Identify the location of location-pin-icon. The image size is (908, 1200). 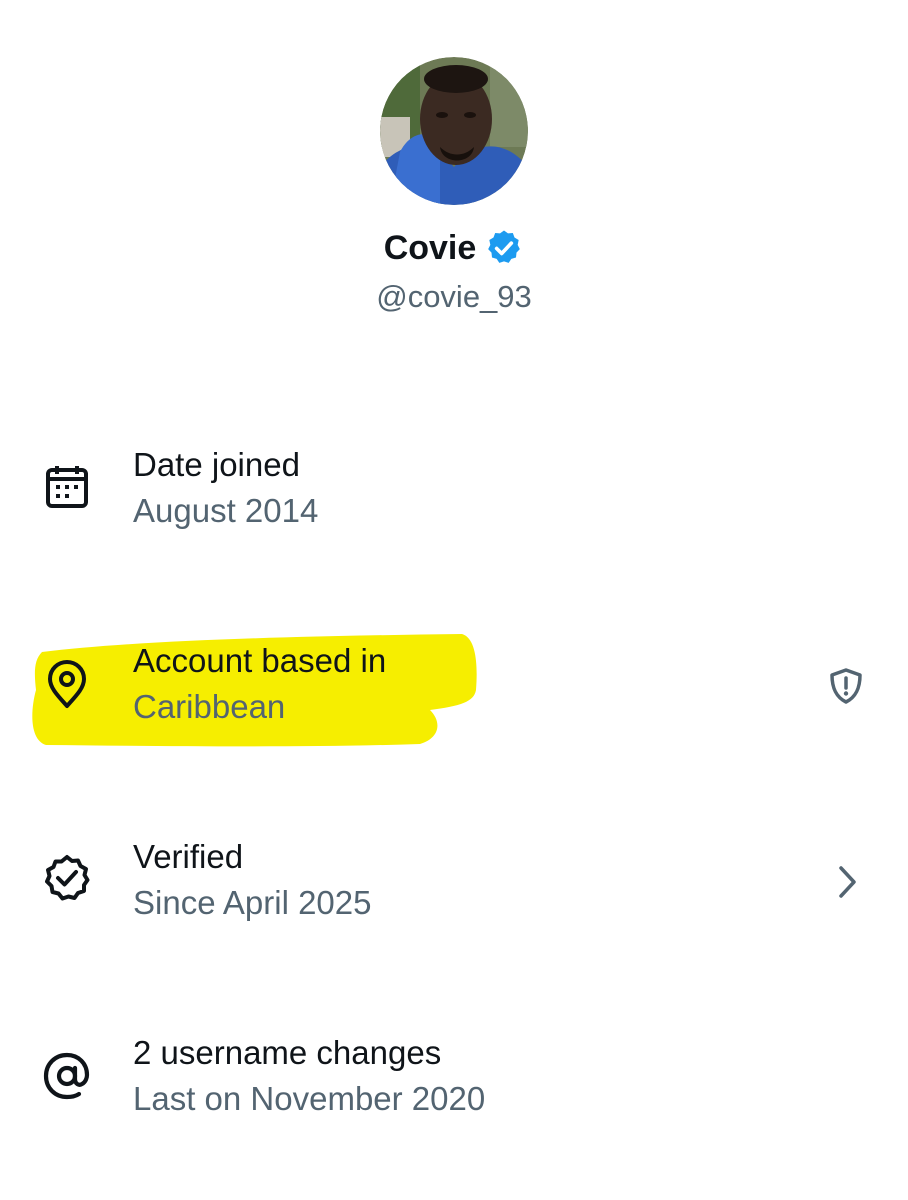
(67, 684).